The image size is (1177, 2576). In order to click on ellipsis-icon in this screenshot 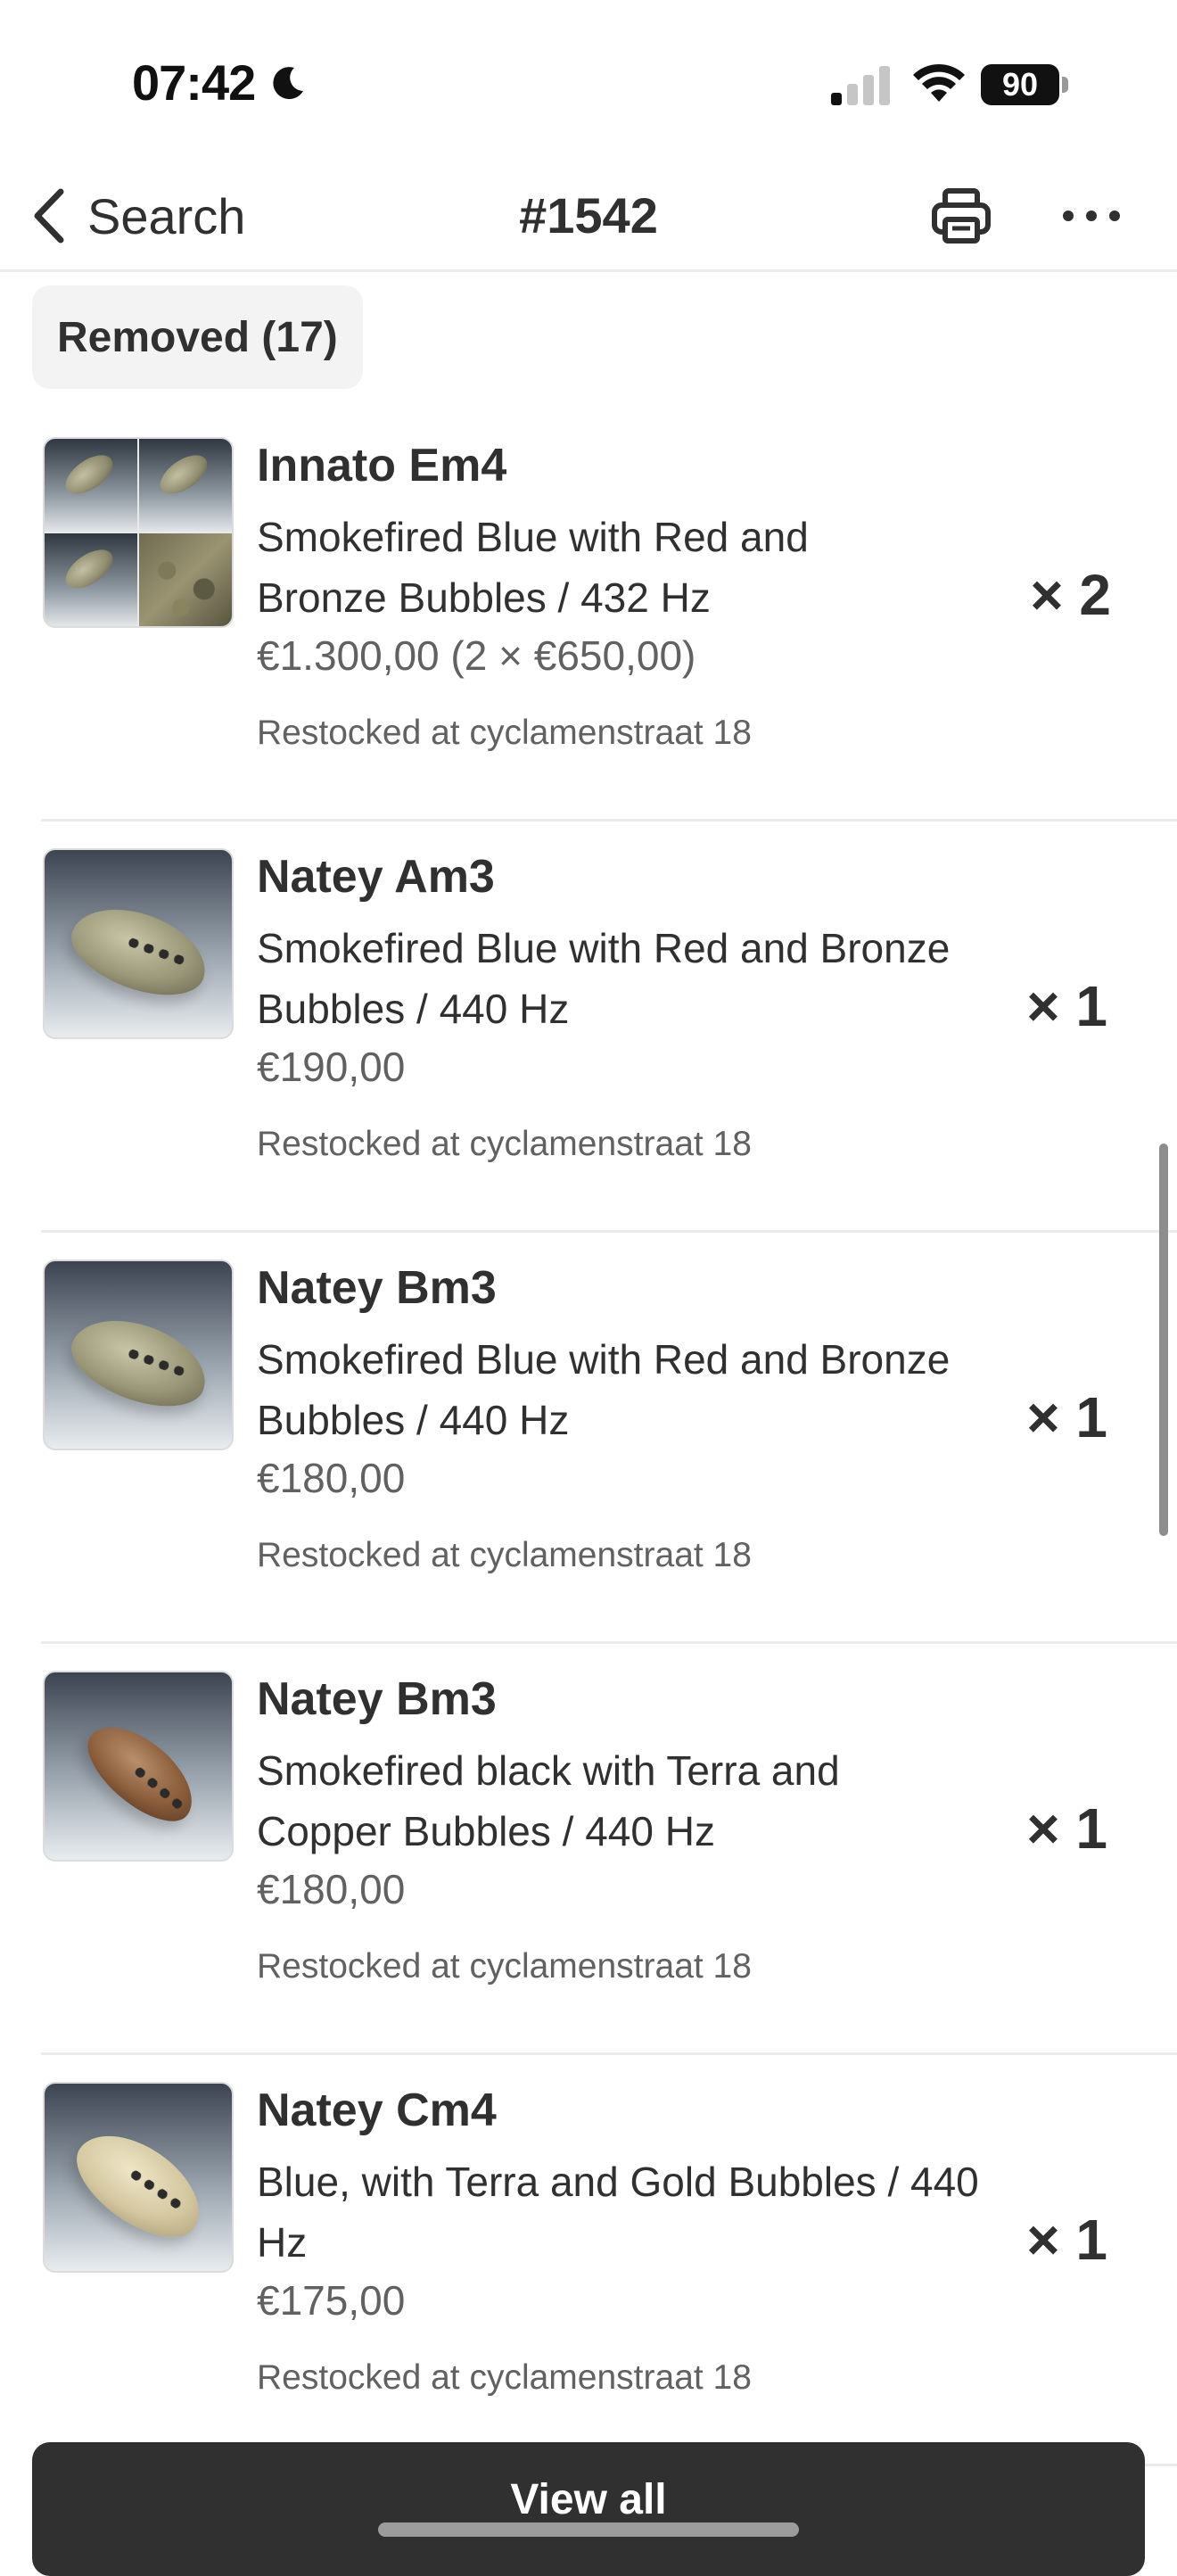, I will do `click(1091, 216)`.